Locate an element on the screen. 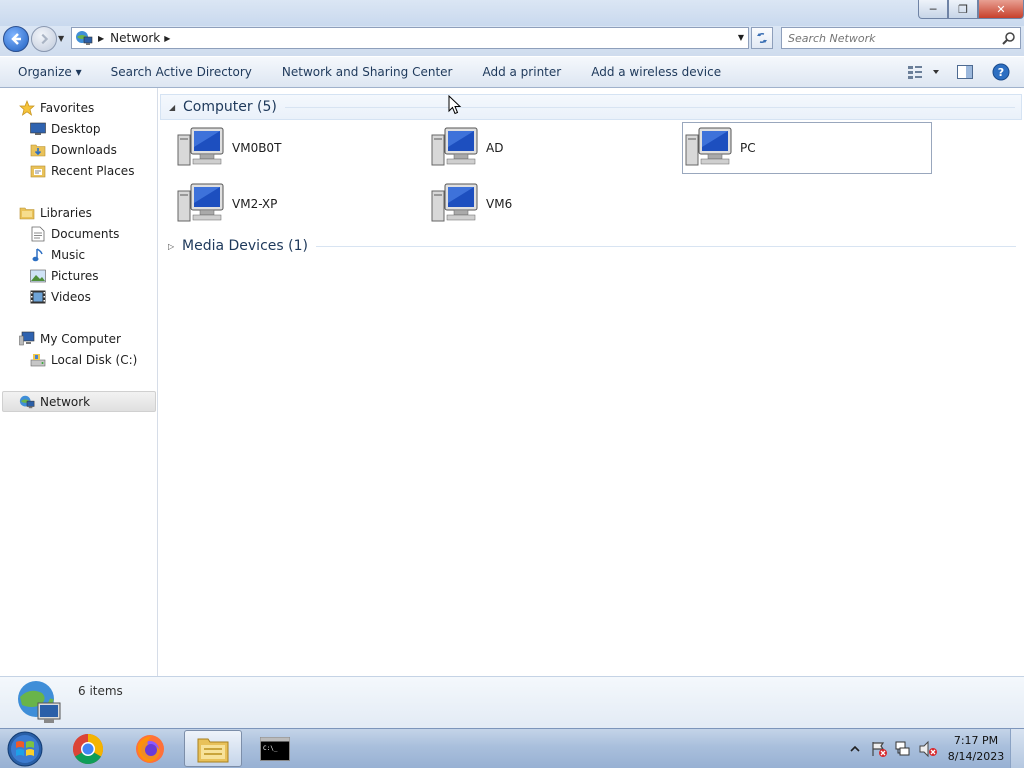  view-options-button is located at coordinates (924, 72).